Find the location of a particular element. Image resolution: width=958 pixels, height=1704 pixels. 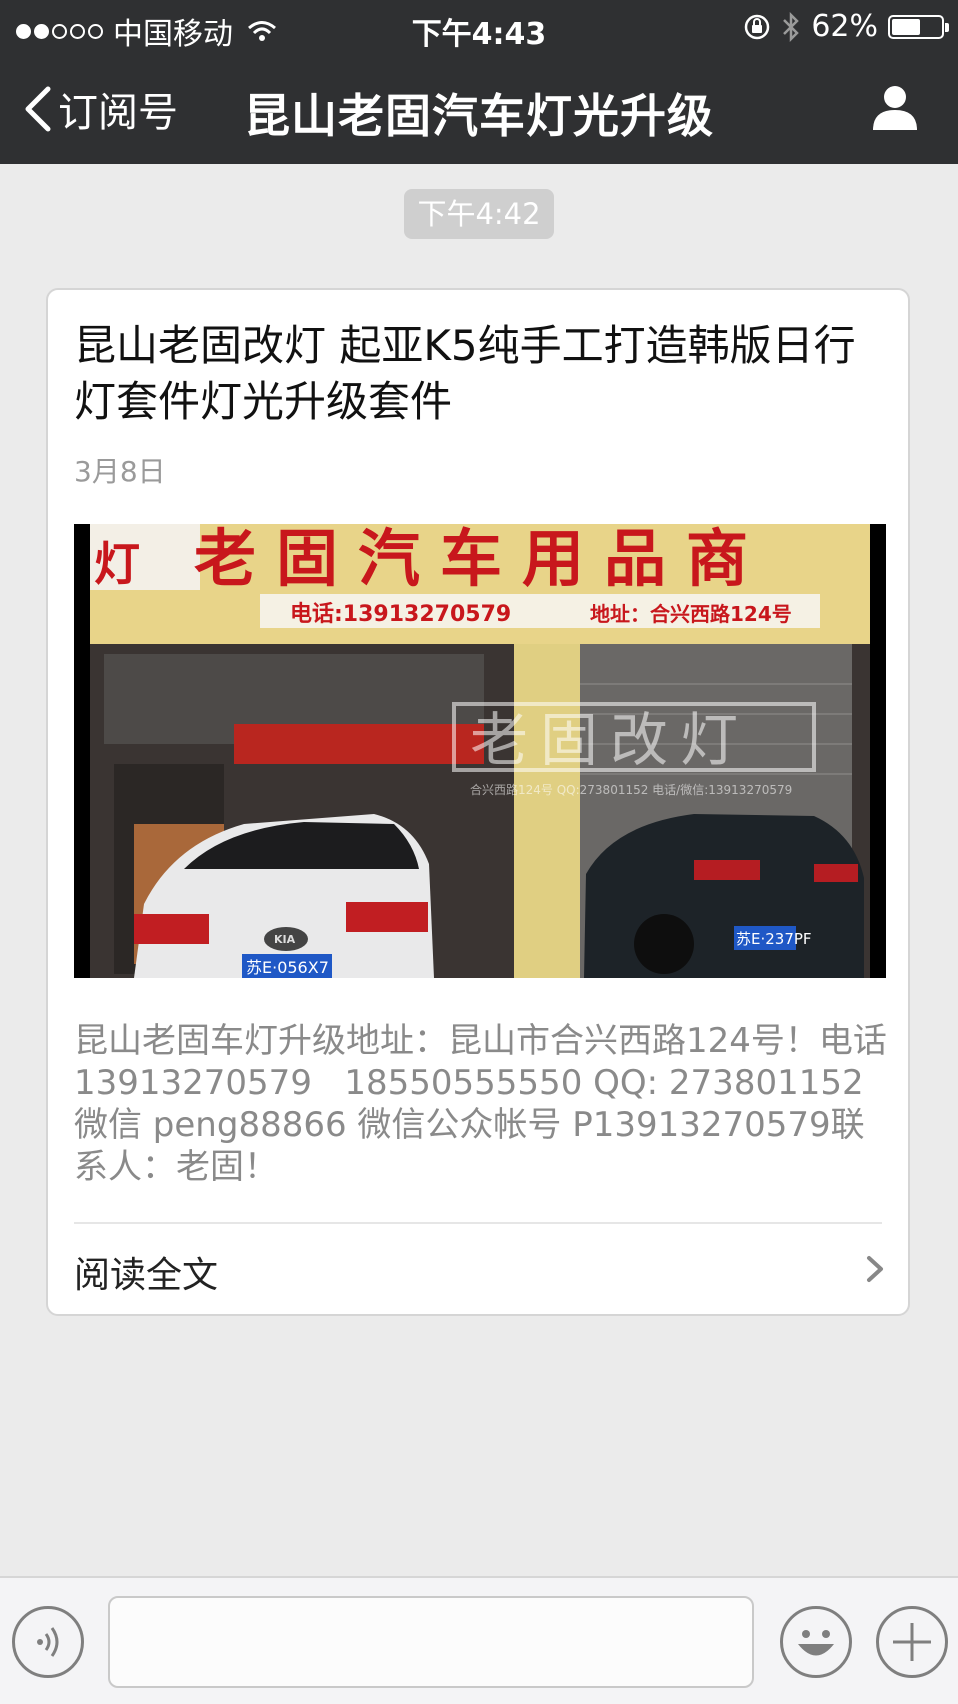

nav-bar: 订阅号 昆山老固汽车灯光升级 is located at coordinates (479, 109).